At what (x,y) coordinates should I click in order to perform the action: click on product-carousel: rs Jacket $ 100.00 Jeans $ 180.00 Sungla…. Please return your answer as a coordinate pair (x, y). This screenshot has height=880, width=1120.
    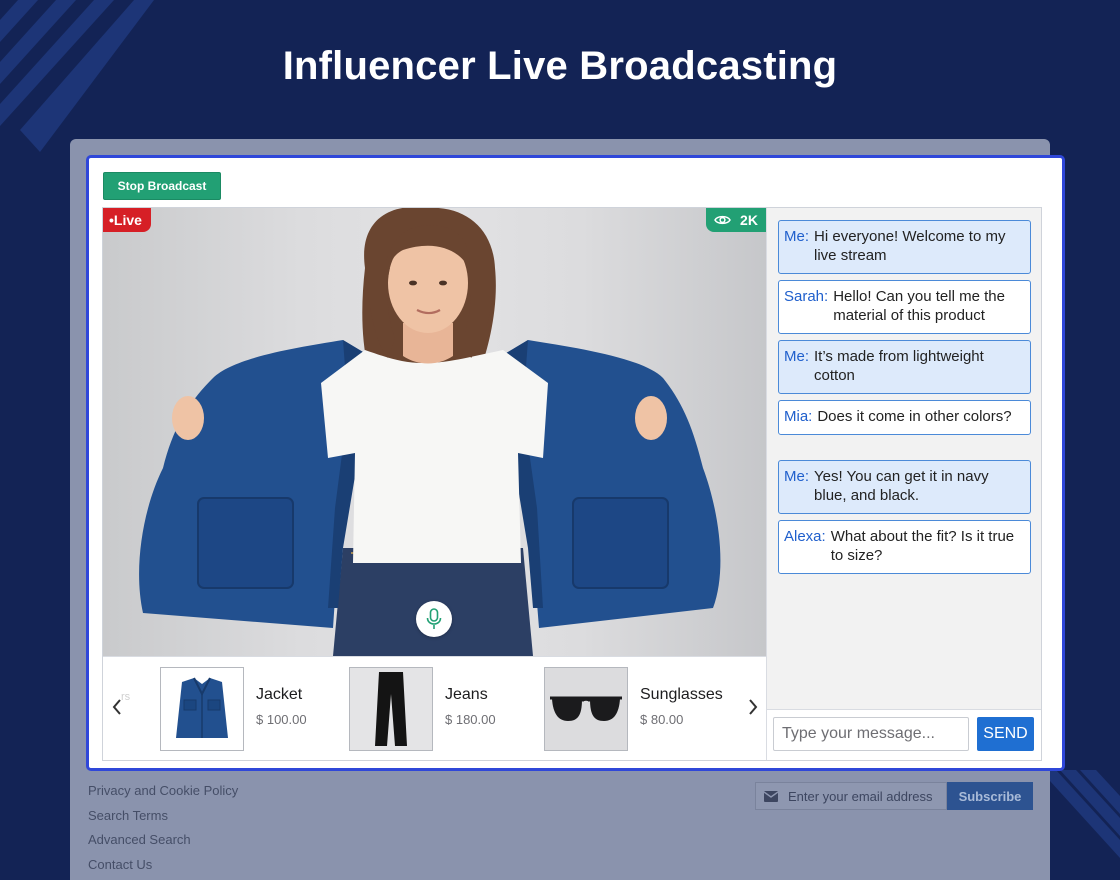
    Looking at the image, I should click on (434, 708).